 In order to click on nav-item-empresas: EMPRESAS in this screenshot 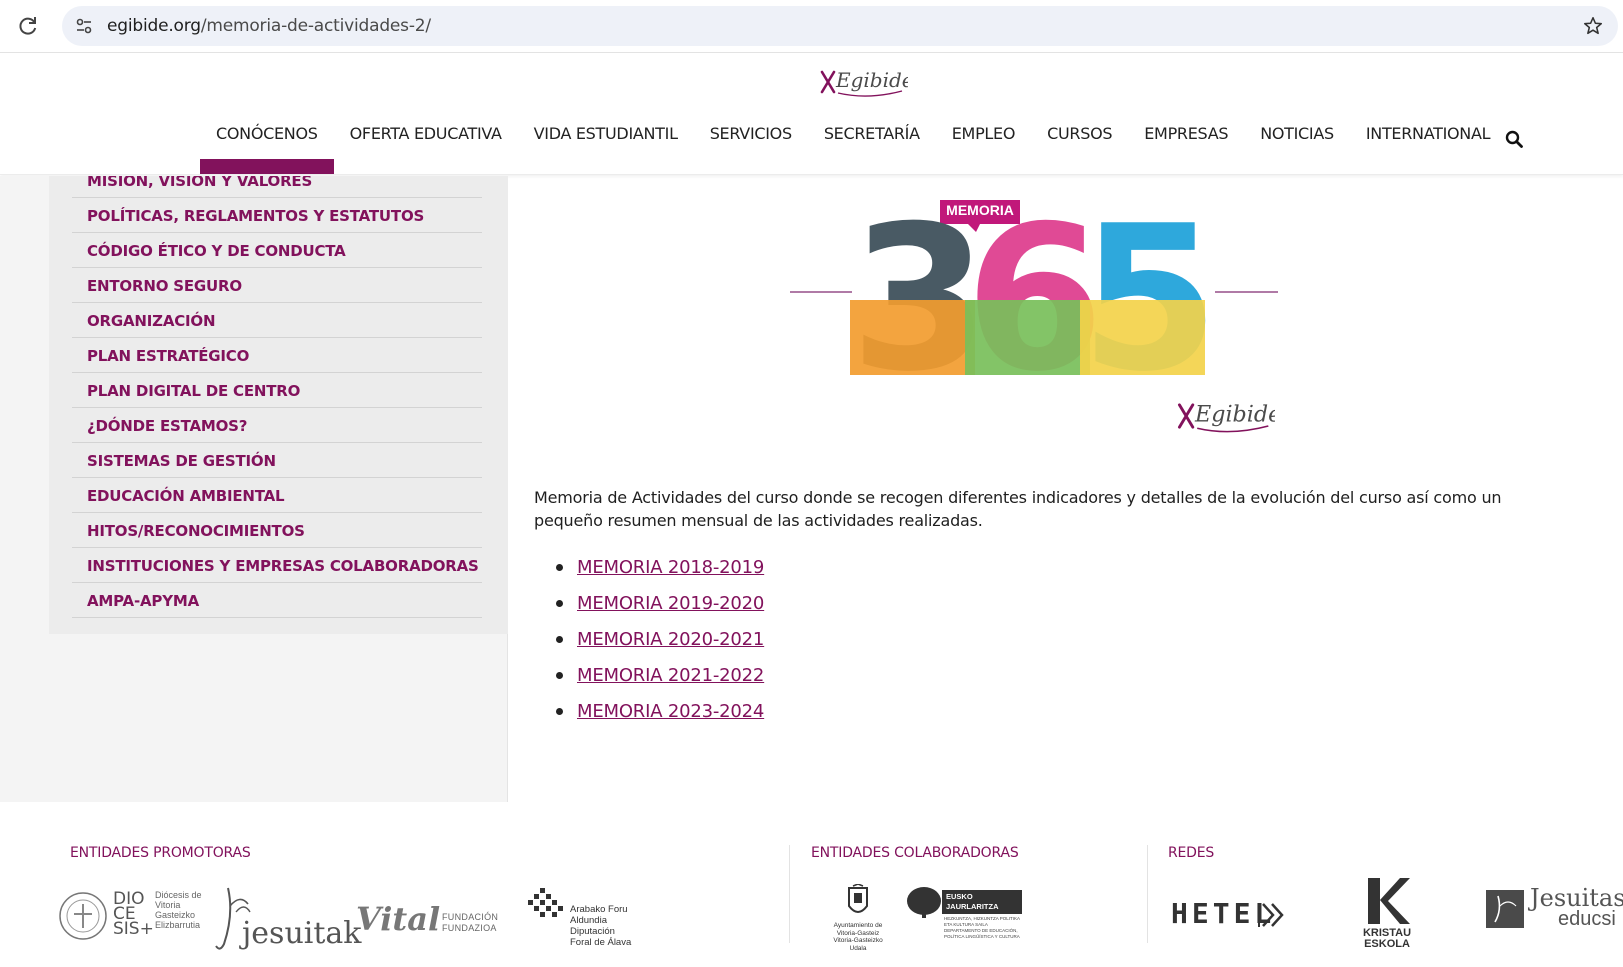, I will do `click(1186, 146)`.